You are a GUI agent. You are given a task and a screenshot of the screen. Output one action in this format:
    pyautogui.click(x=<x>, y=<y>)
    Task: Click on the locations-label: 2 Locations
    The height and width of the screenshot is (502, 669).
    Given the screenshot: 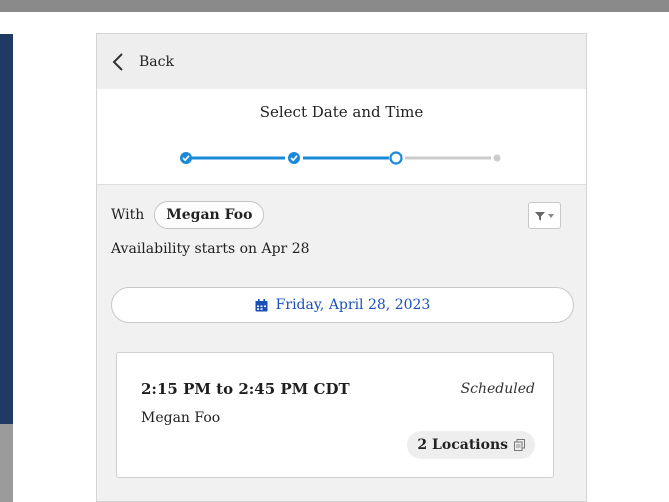 What is the action you would take?
    pyautogui.click(x=462, y=445)
    